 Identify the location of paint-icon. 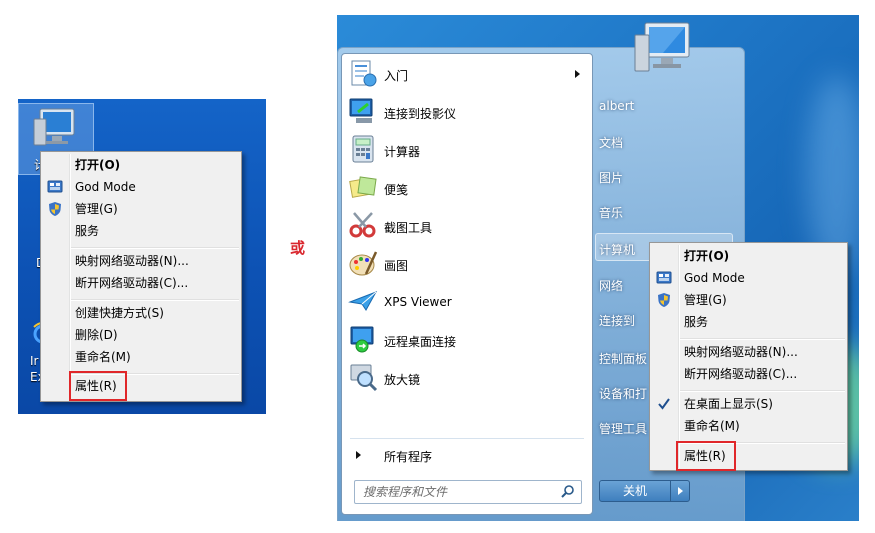
(363, 263).